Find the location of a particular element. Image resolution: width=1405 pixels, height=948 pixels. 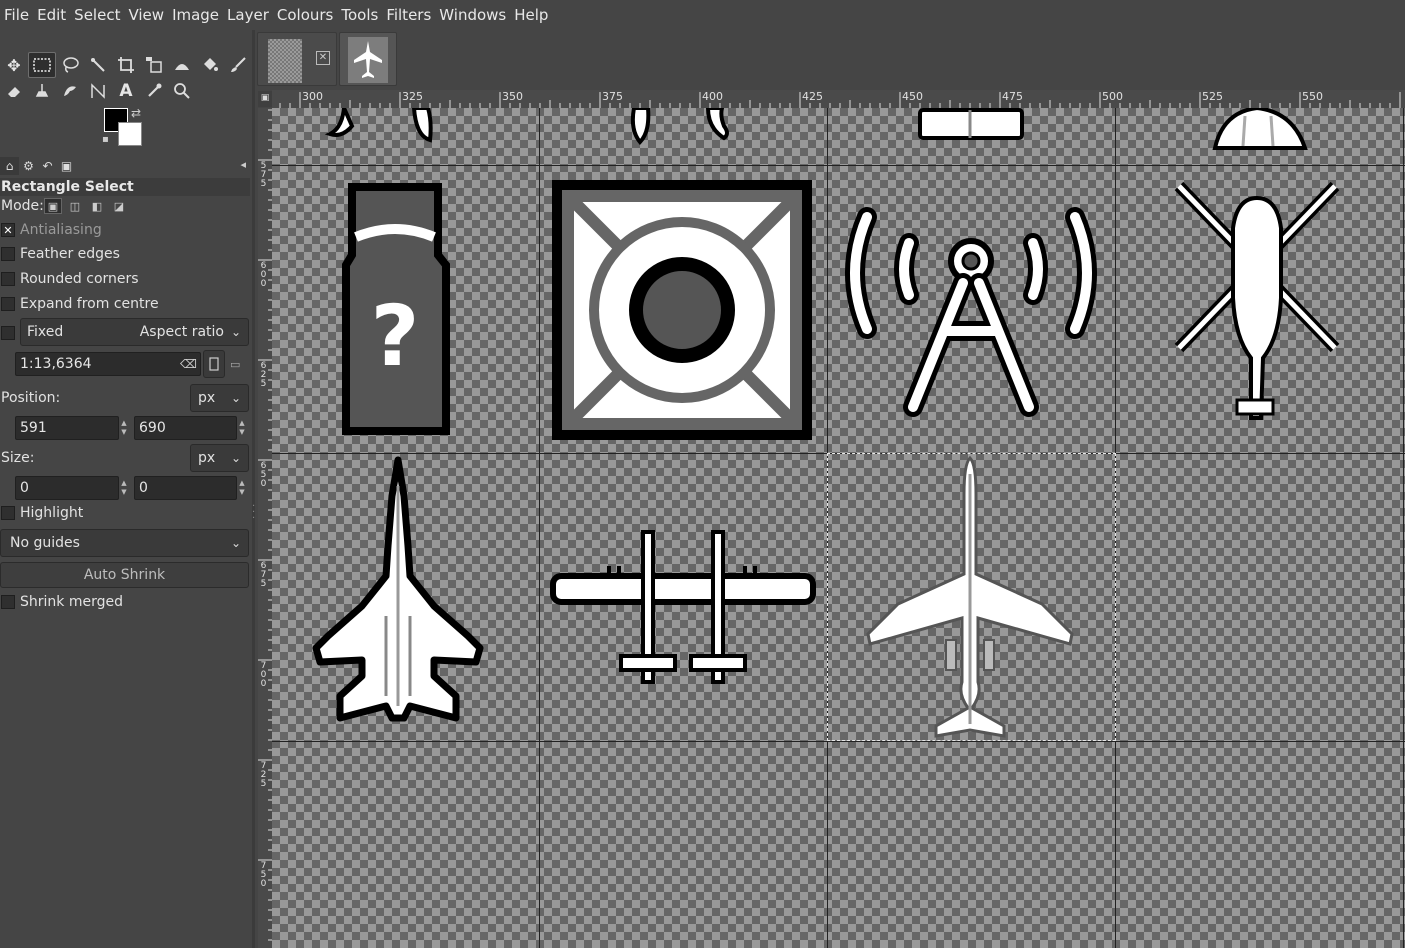

fixed-label: Fixed is located at coordinates (45, 332).